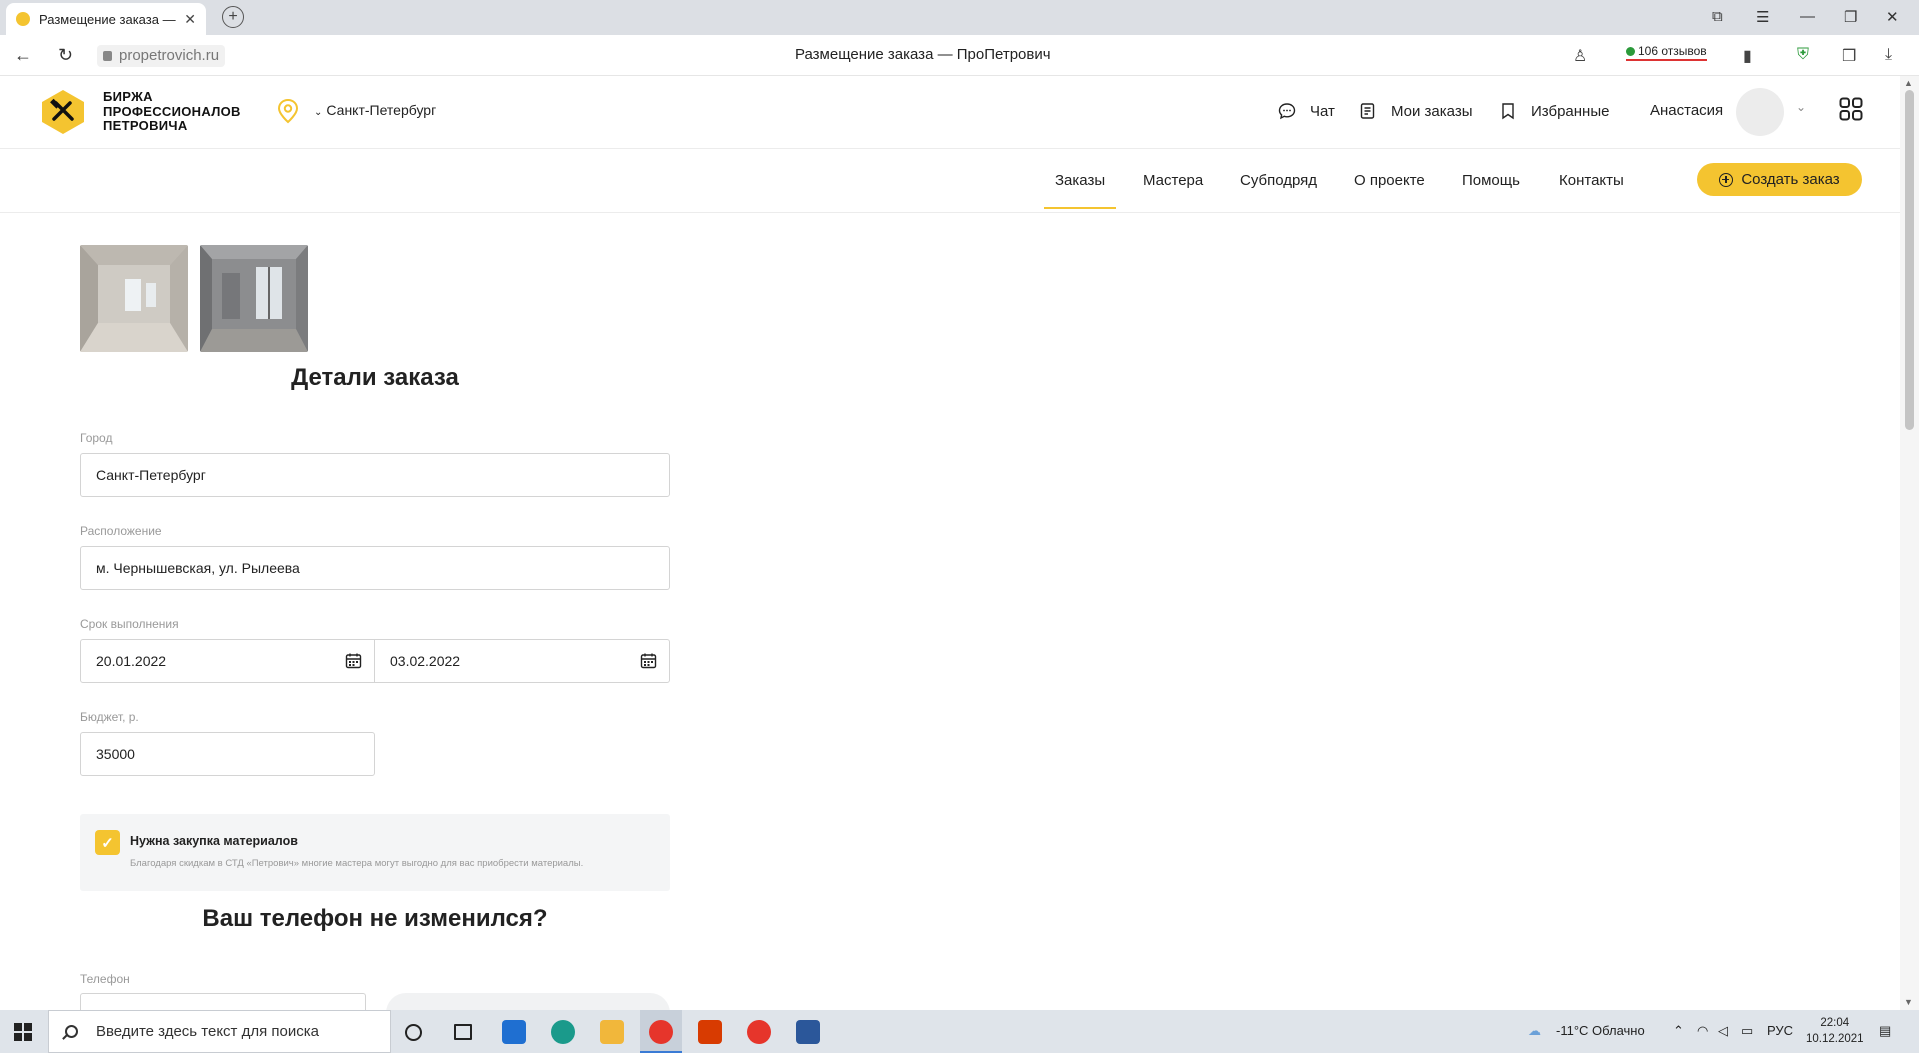 This screenshot has width=1919, height=1053. I want to click on nav-my-orders-label: Мои заказы, so click(1432, 111).